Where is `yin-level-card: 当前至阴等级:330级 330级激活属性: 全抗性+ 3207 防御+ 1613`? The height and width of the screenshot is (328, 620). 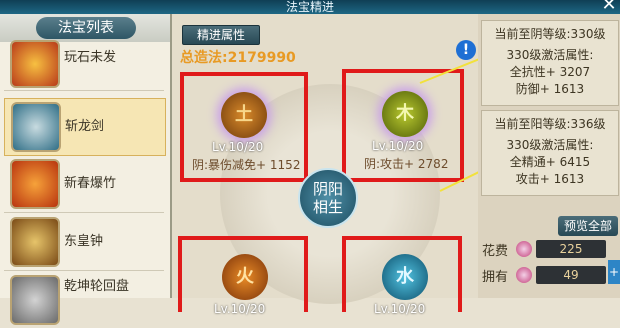
yin-level-card: 当前至阴等级:330级 330级激活属性: 全抗性+ 3207 防御+ 1613 is located at coordinates (550, 63).